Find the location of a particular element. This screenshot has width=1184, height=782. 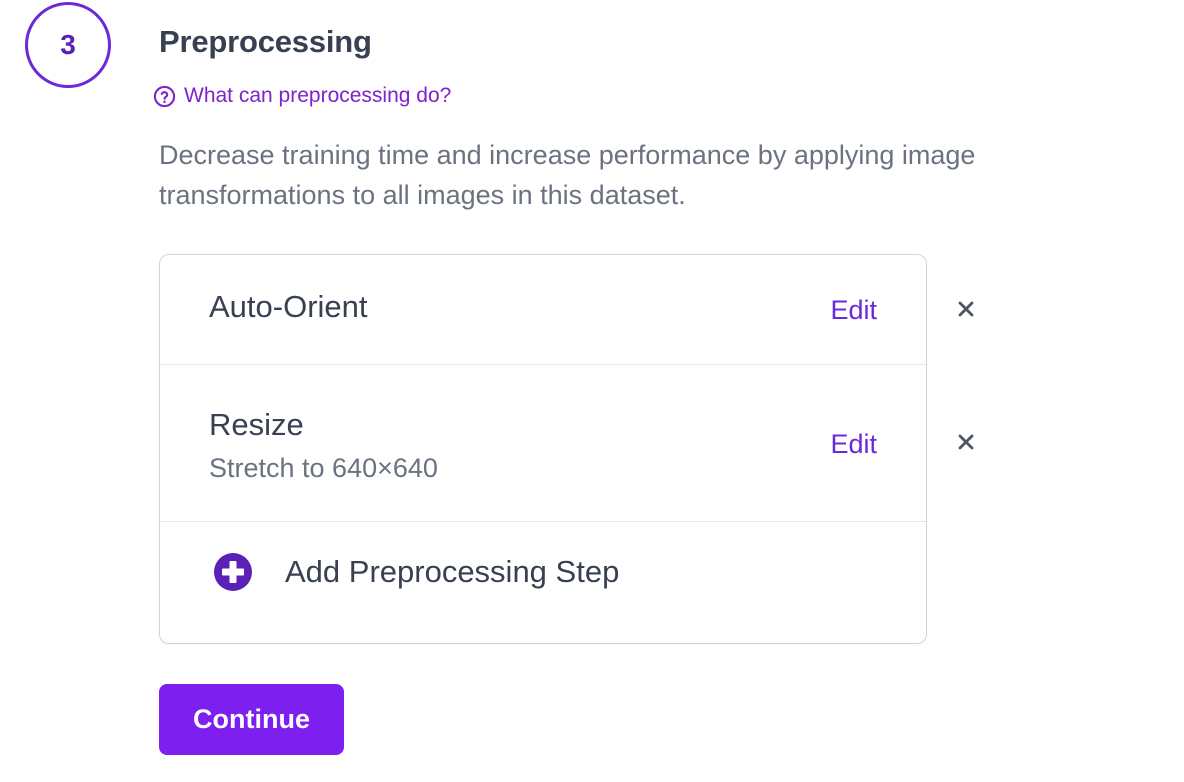

add-preprocessing-step-button: Add Preprocessing Step is located at coordinates (416, 572).